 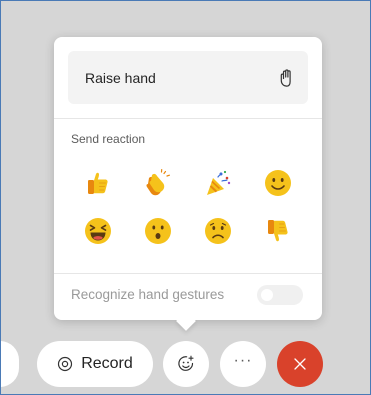 I want to click on hand-gestures-toggle, so click(x=280, y=295).